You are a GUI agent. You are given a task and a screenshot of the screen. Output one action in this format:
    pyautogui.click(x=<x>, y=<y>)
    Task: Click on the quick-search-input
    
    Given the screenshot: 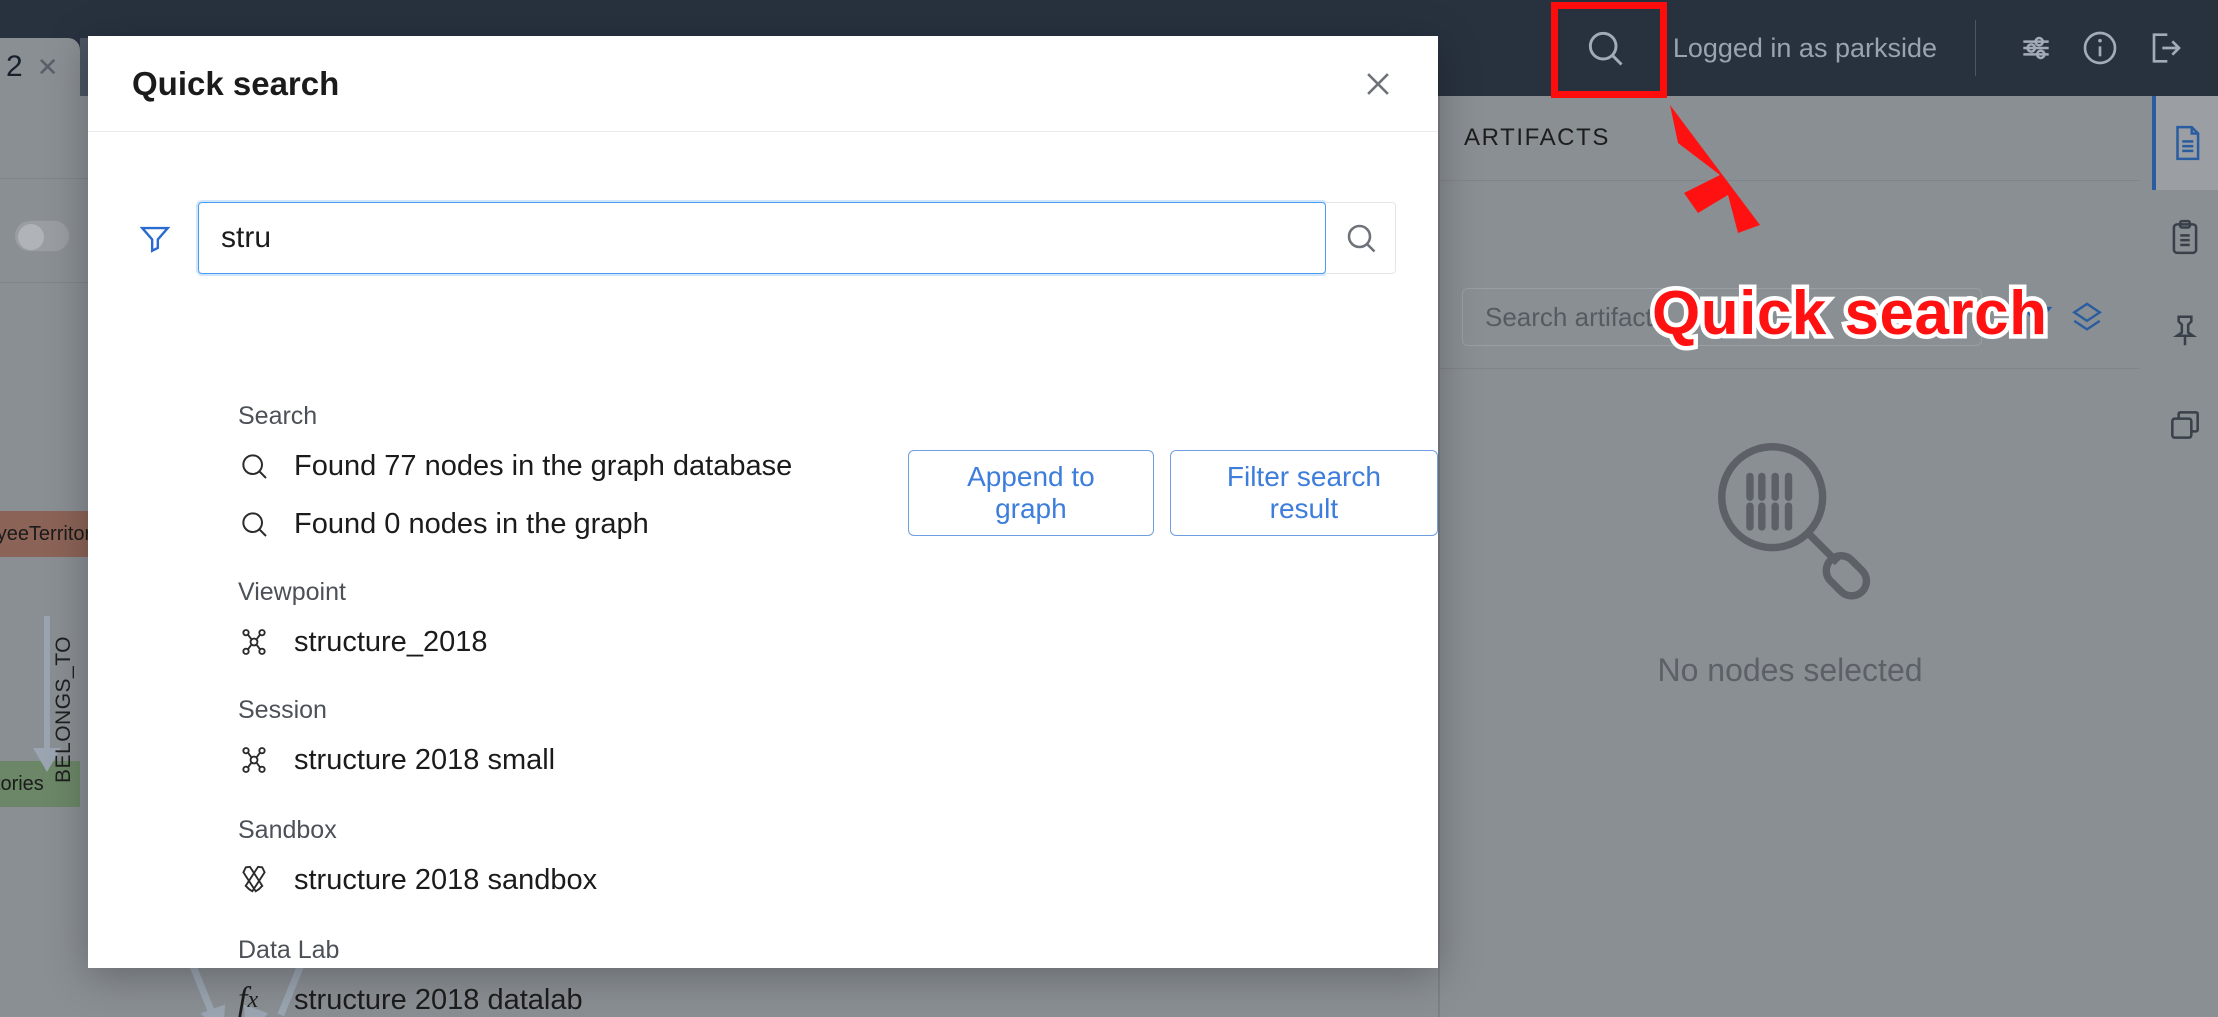 What is the action you would take?
    pyautogui.click(x=762, y=238)
    